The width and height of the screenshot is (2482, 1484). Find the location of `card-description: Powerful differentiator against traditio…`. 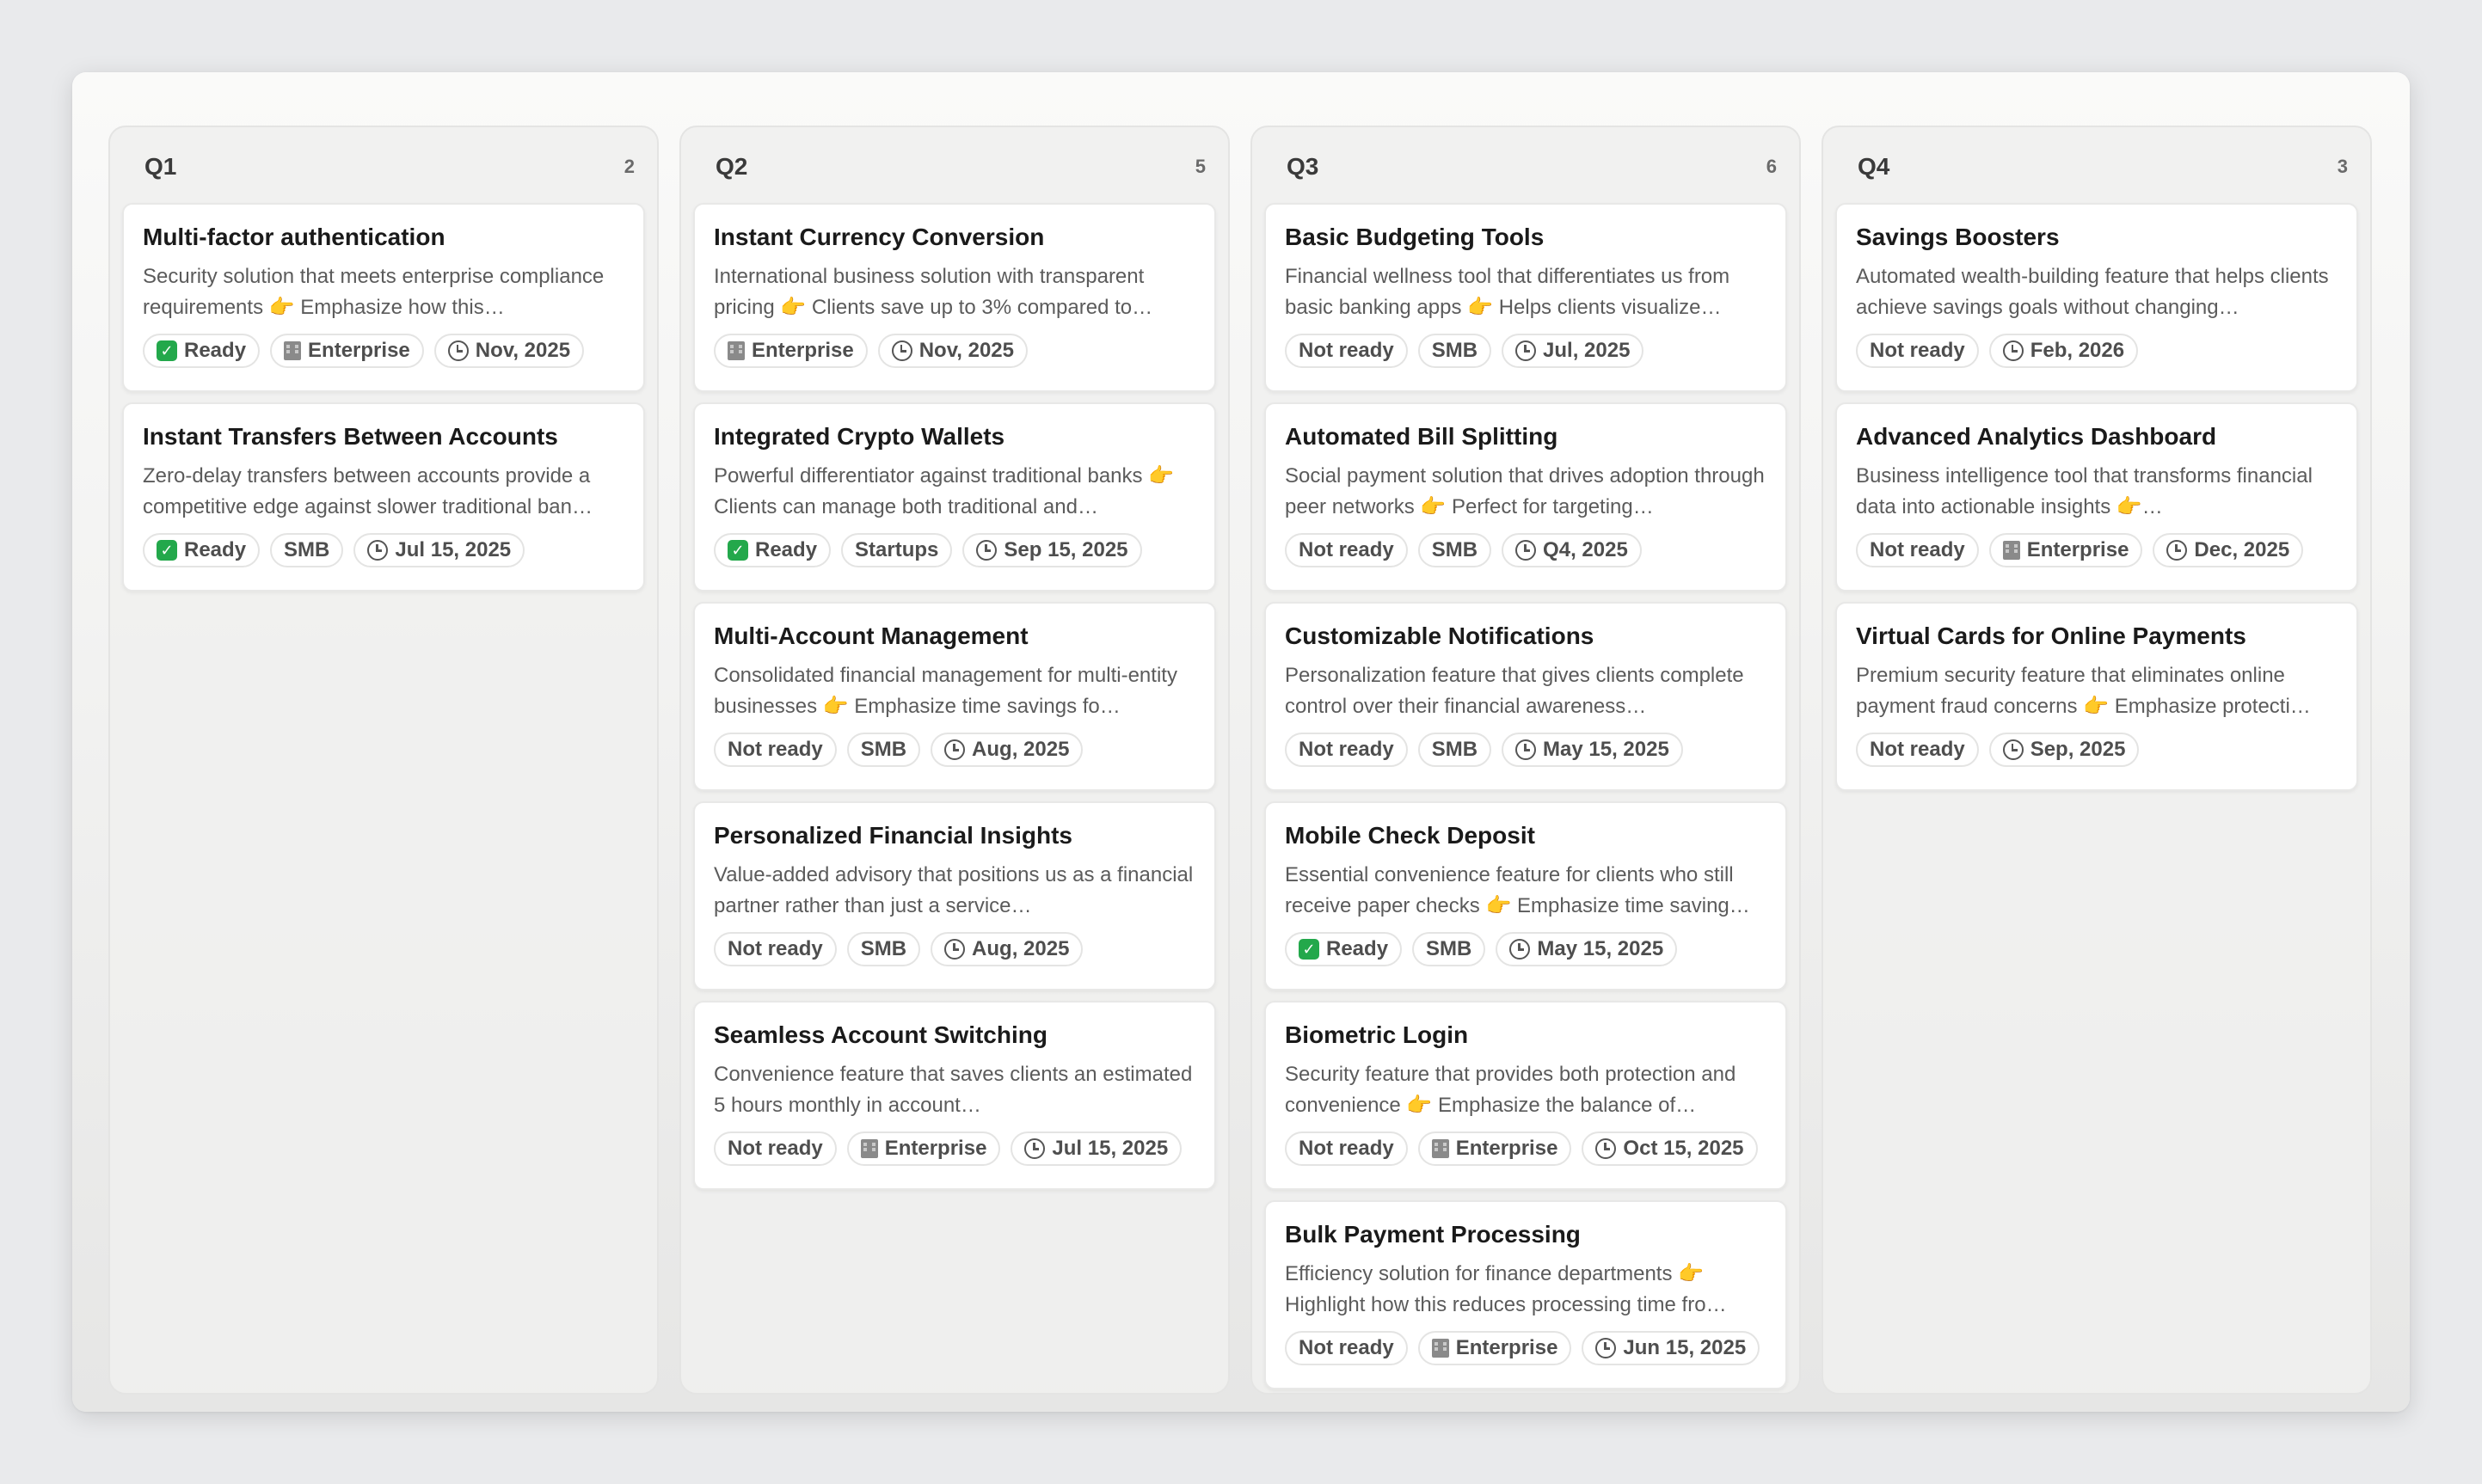

card-description: Powerful differentiator against traditio… is located at coordinates (945, 491).